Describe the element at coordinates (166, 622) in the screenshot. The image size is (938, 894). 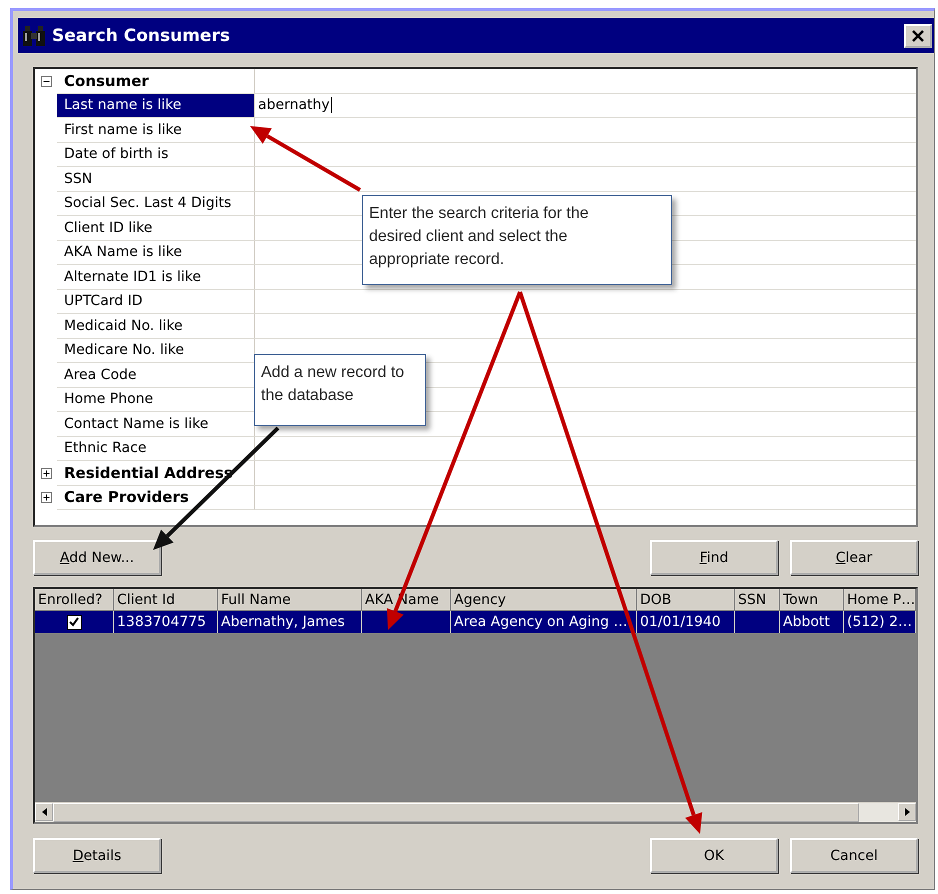
I see `table-cell: 1383704775` at that location.